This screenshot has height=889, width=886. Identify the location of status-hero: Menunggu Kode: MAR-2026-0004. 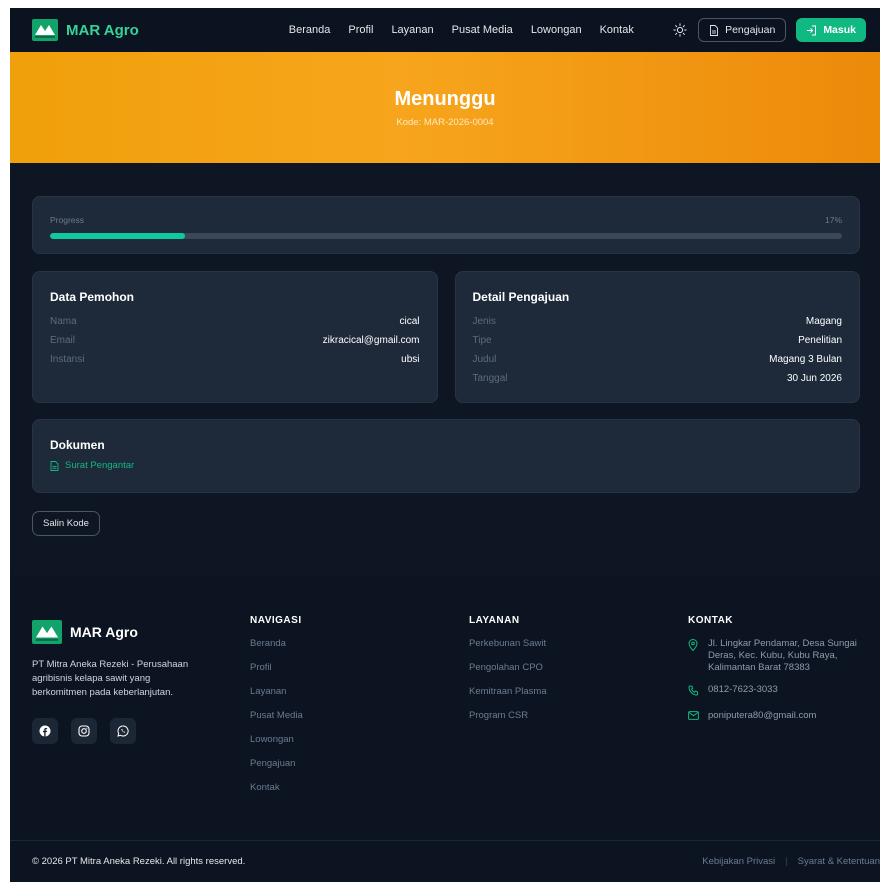
(445, 107).